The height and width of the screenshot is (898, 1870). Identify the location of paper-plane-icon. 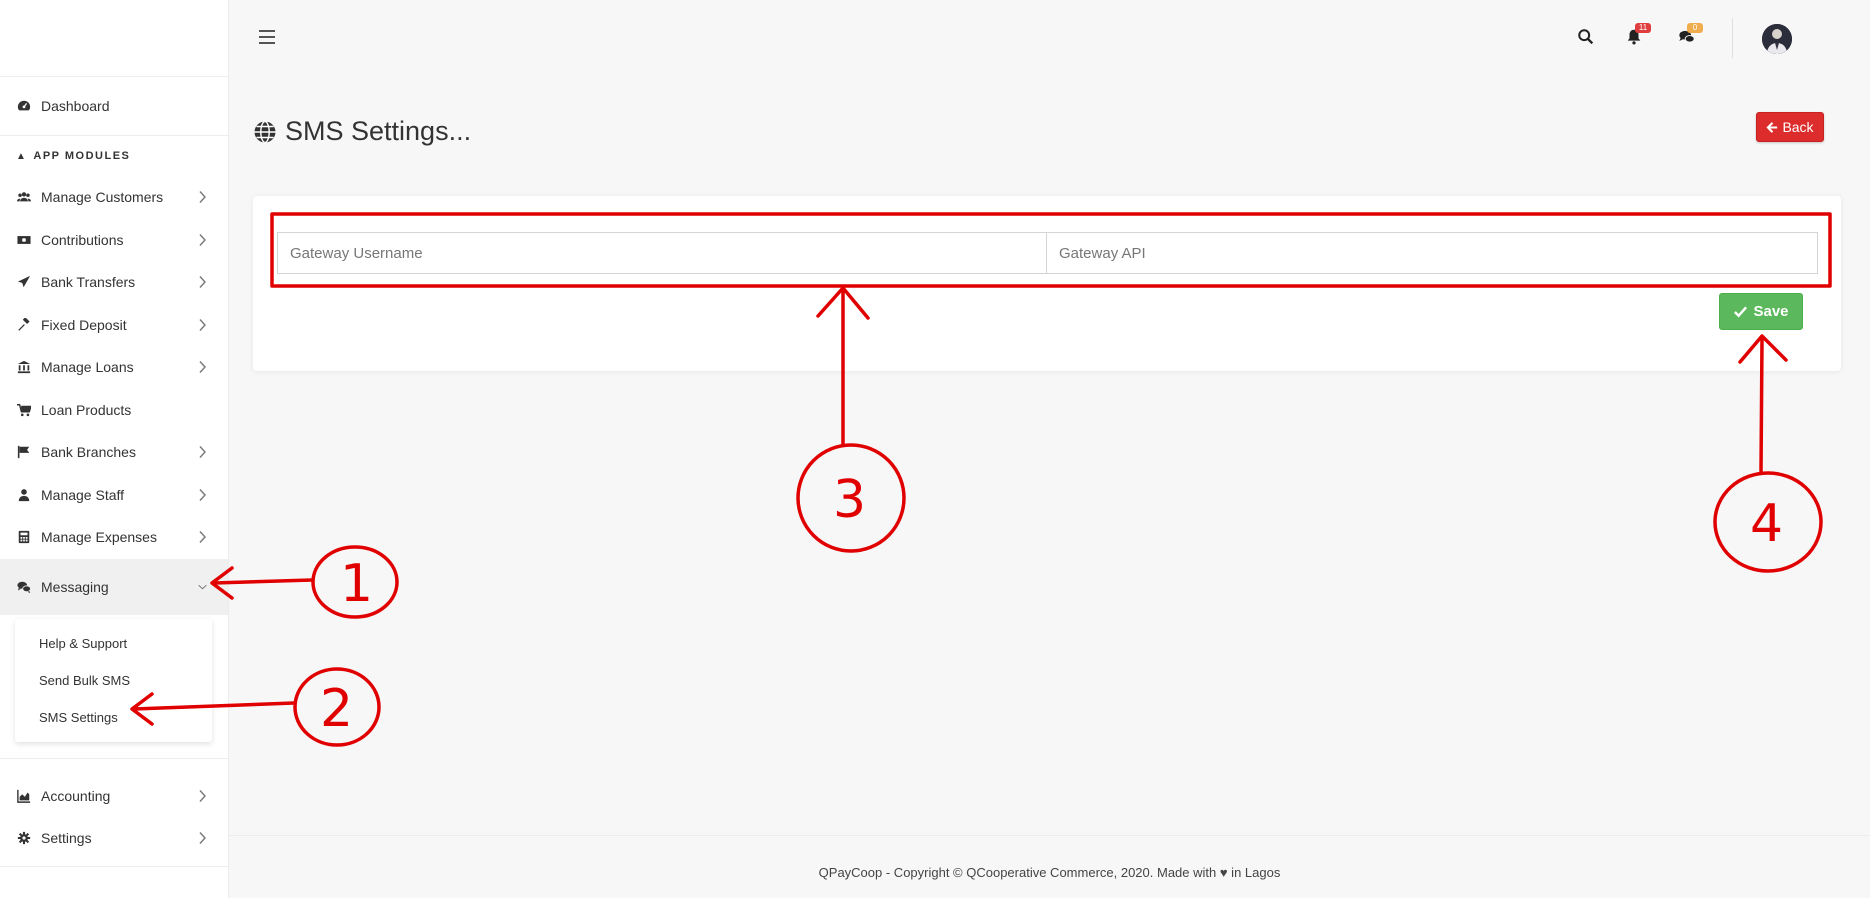
(24, 282).